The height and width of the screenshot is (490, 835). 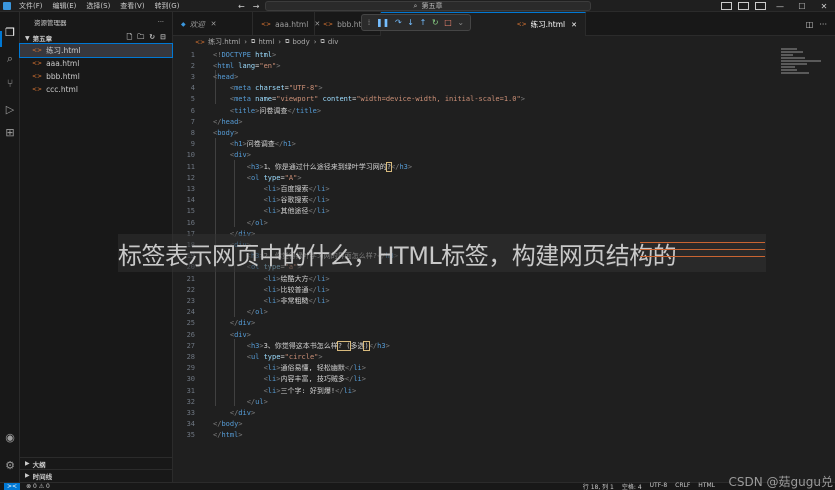 What do you see at coordinates (743, 6) in the screenshot?
I see `panel-toggle-icon` at bounding box center [743, 6].